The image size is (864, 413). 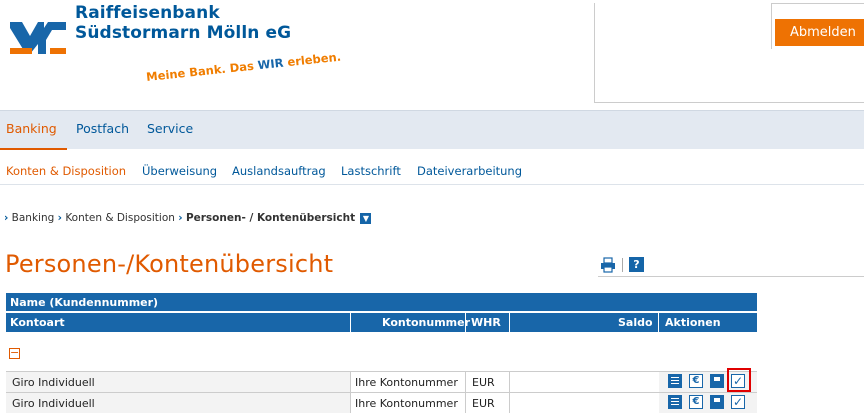 I want to click on bank-name-line1: Raiffeisenbank, so click(x=147, y=13).